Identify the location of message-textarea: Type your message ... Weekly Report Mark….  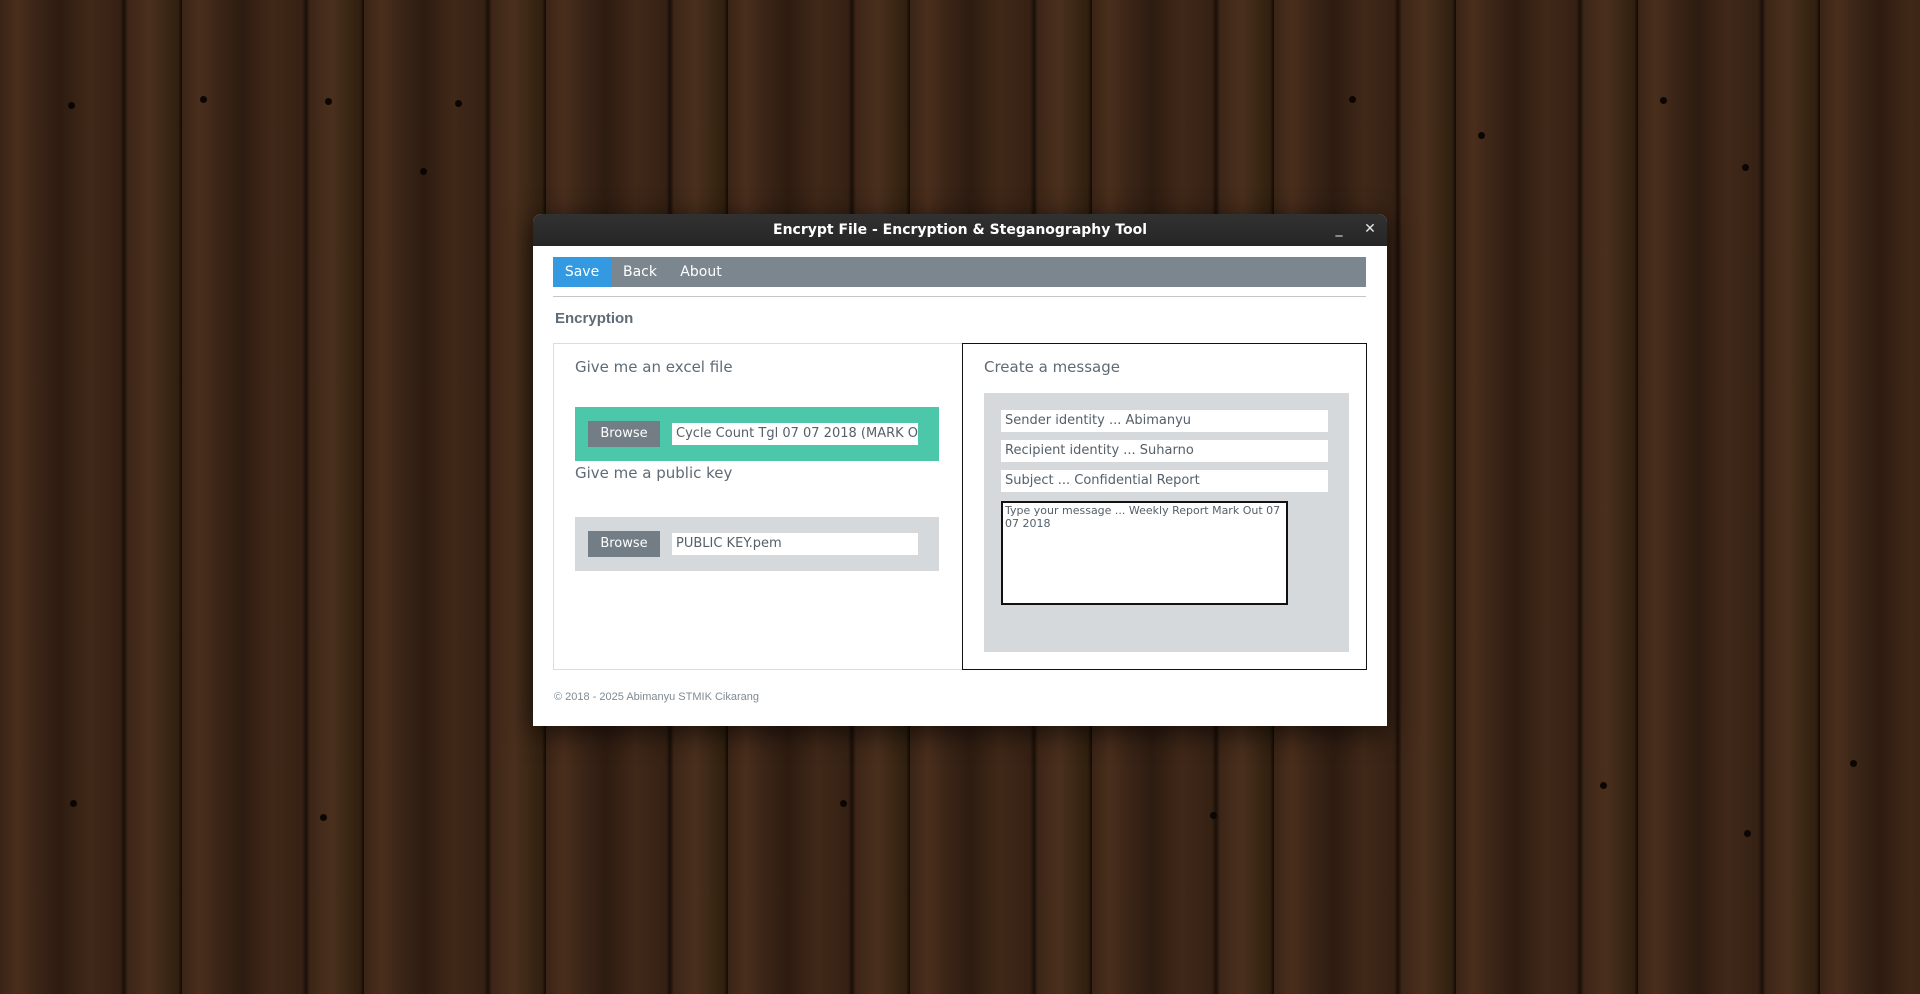
(1144, 553).